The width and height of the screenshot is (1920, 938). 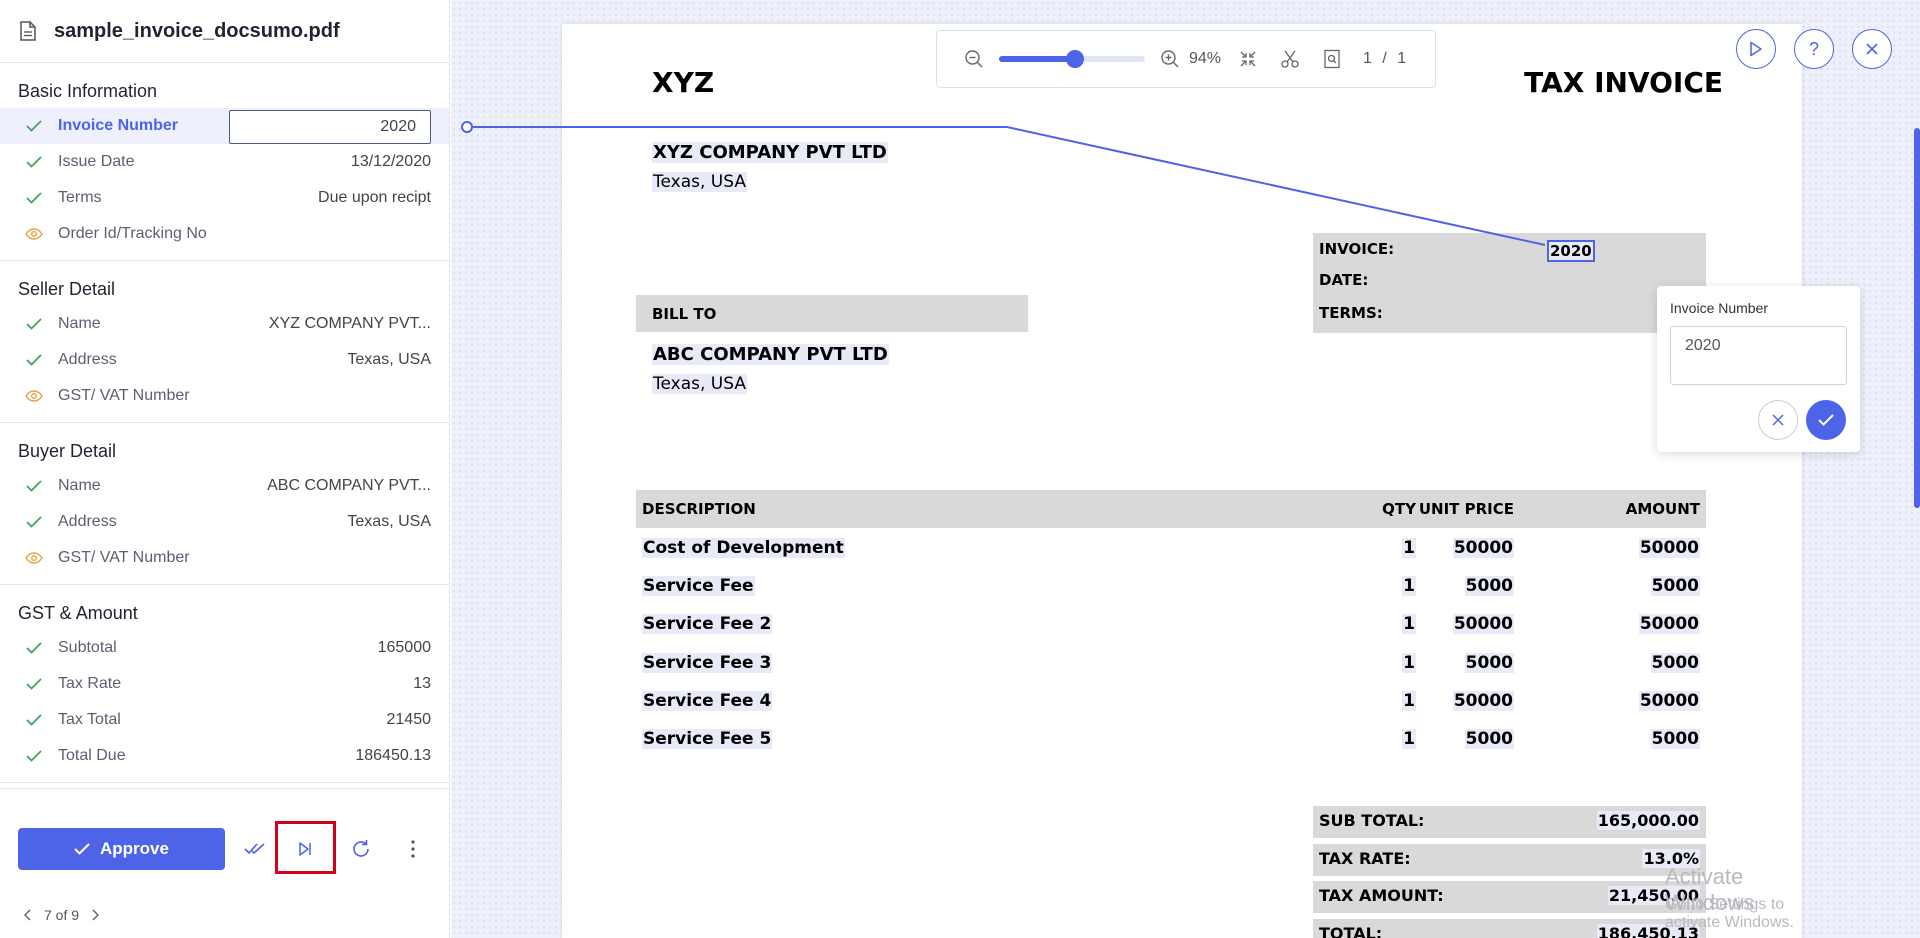 I want to click on zoom-slider, so click(x=1072, y=59).